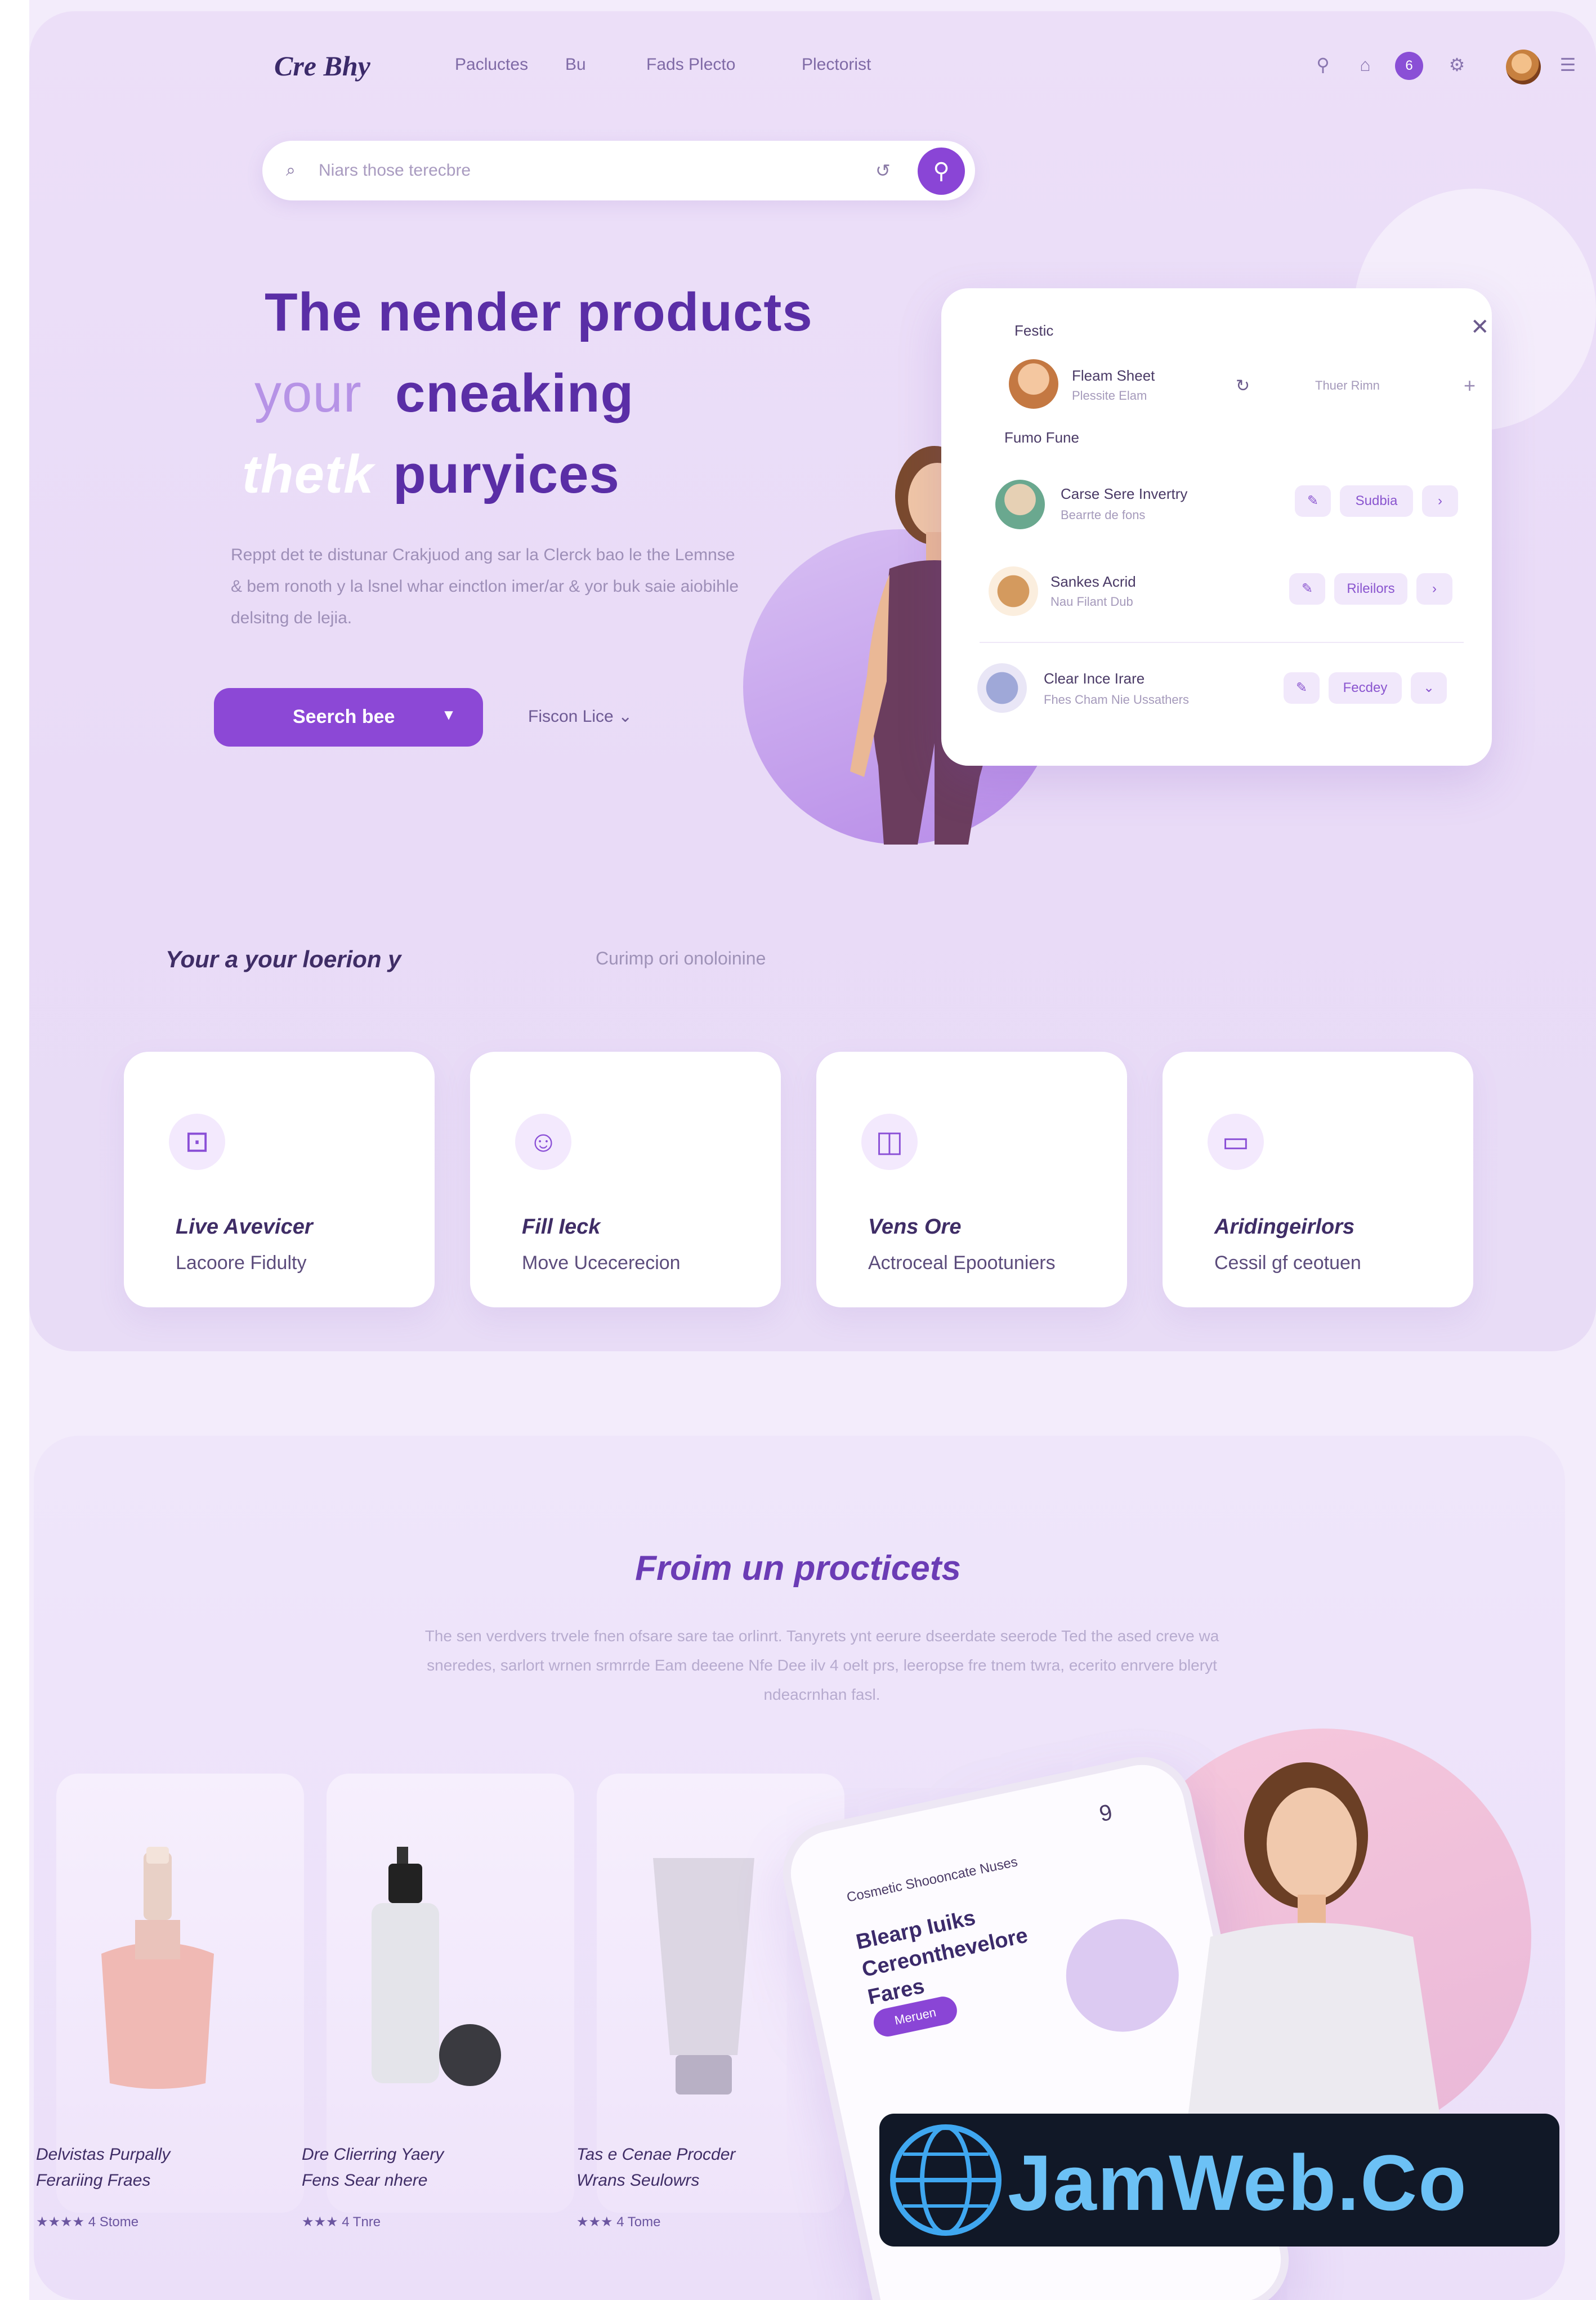  What do you see at coordinates (1318, 1180) in the screenshot?
I see `category-card: ▭ Aridingeirlors Cessil gf ceotuen` at bounding box center [1318, 1180].